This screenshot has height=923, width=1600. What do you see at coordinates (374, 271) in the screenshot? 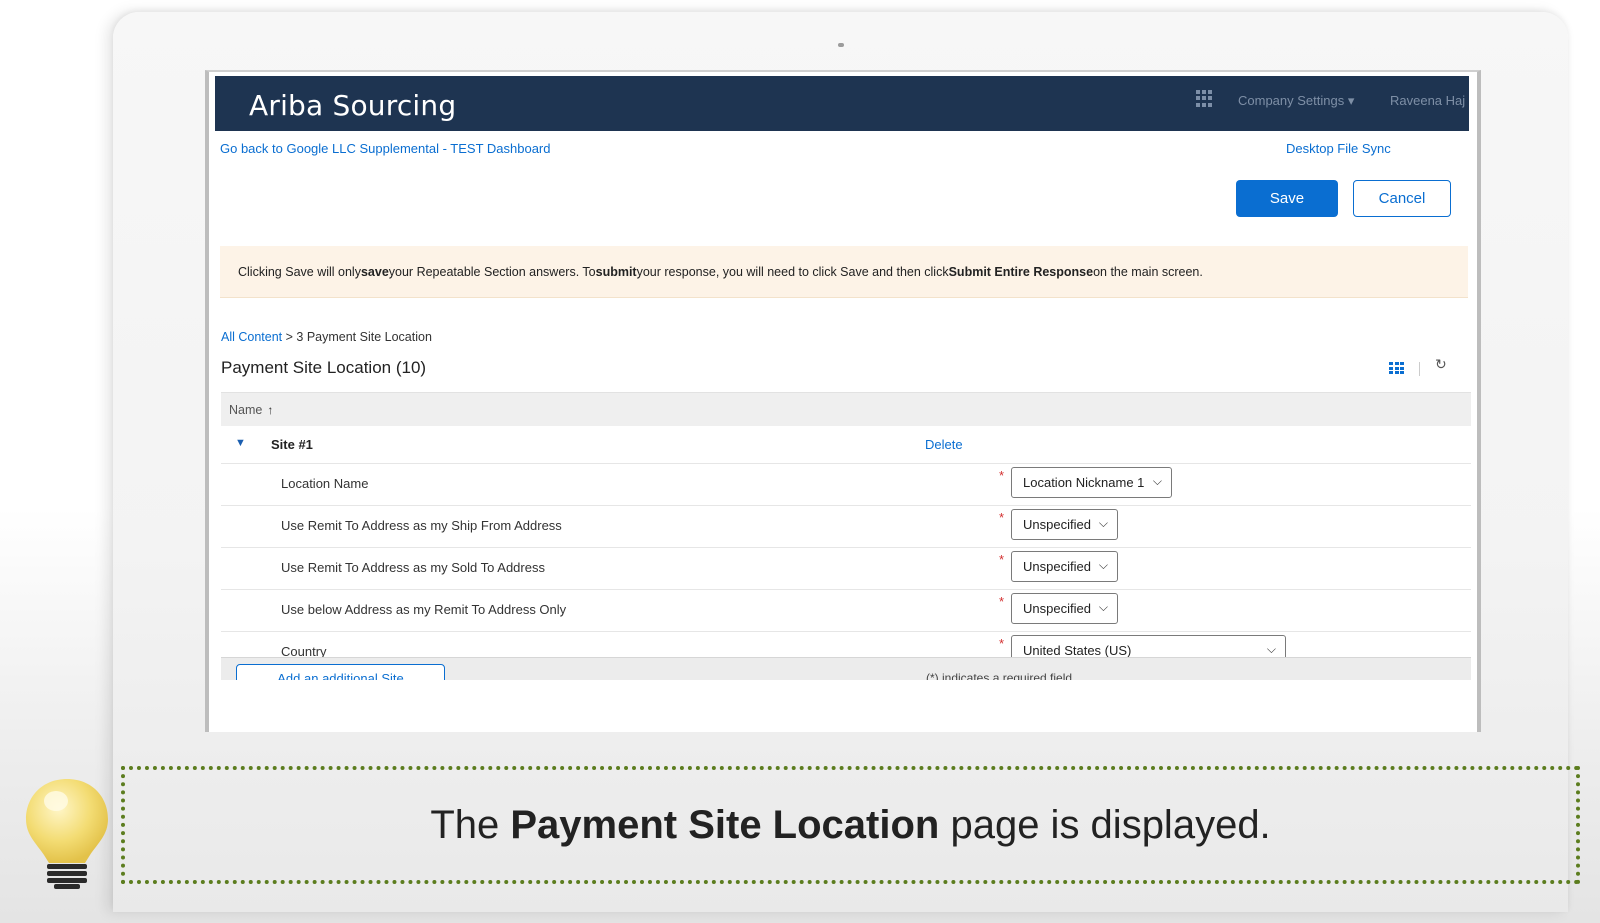
I see `notice-bold-save: save` at bounding box center [374, 271].